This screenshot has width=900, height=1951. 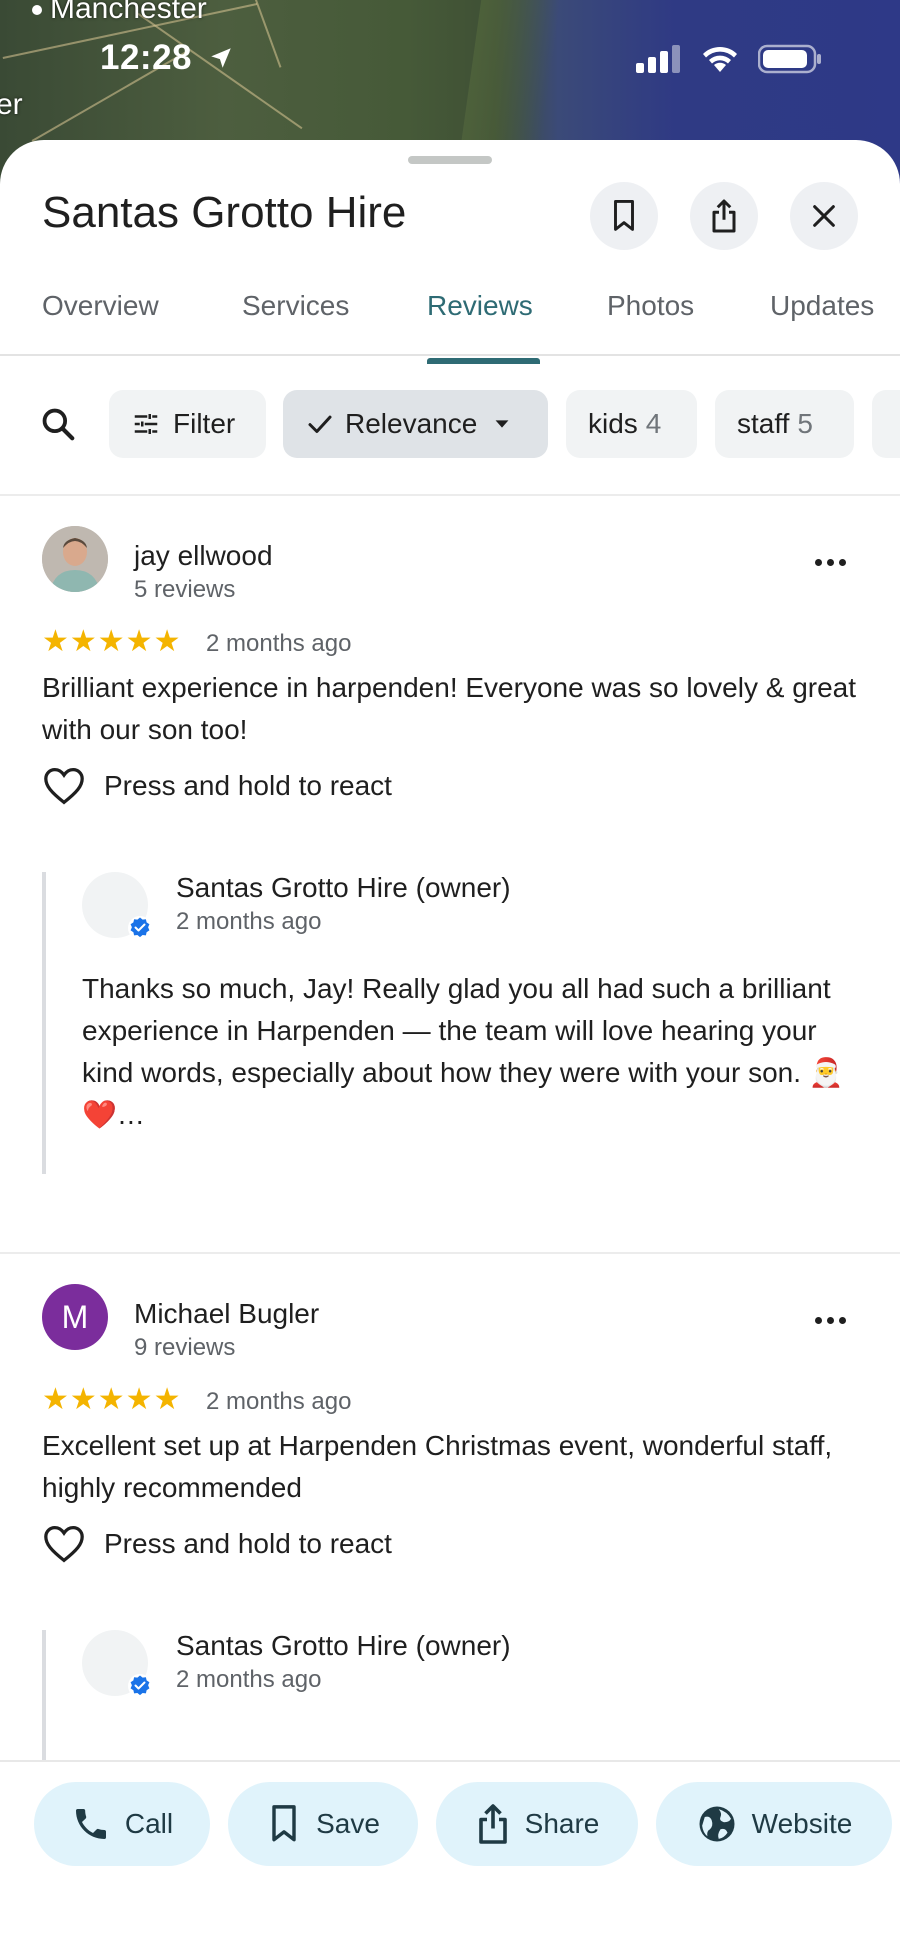 I want to click on tab-photos: Photos, so click(x=650, y=306).